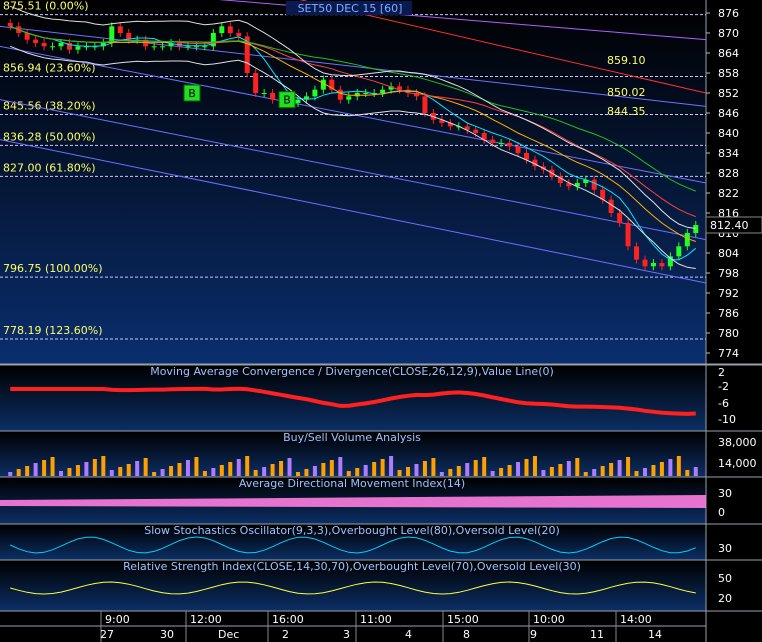 The image size is (762, 642). What do you see at coordinates (655, 634) in the screenshot?
I see `date-label: 14` at bounding box center [655, 634].